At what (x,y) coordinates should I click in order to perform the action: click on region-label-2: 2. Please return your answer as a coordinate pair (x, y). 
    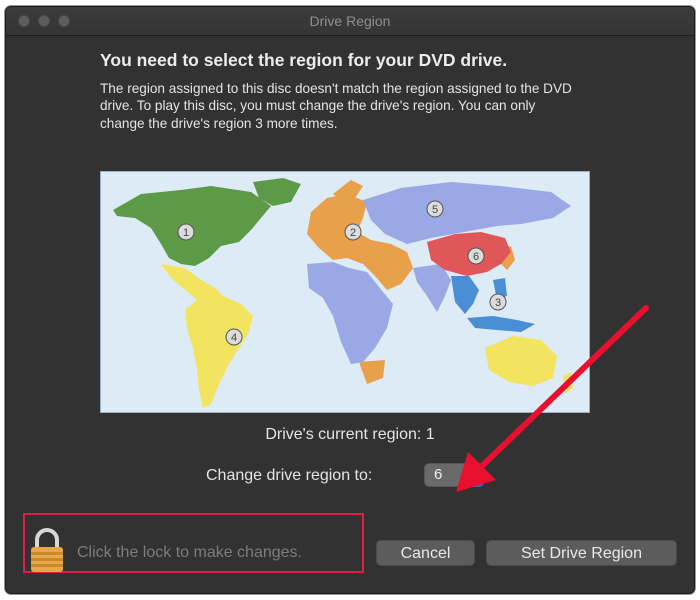
    Looking at the image, I should click on (353, 233).